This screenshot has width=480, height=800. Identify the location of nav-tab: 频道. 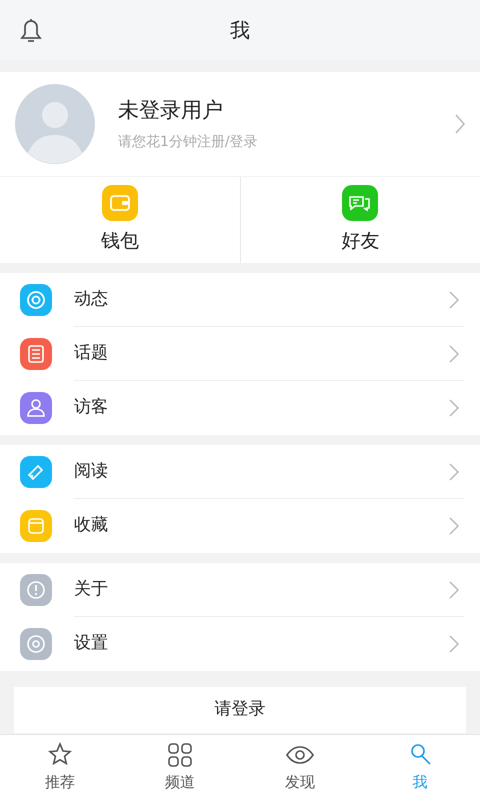
(180, 767).